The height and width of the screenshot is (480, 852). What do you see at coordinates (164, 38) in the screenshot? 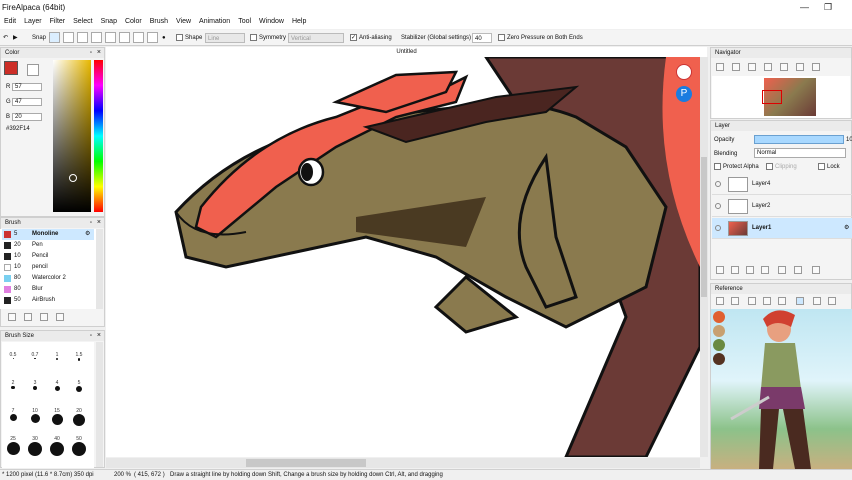
I see `snap-settings-icon: ●` at bounding box center [164, 38].